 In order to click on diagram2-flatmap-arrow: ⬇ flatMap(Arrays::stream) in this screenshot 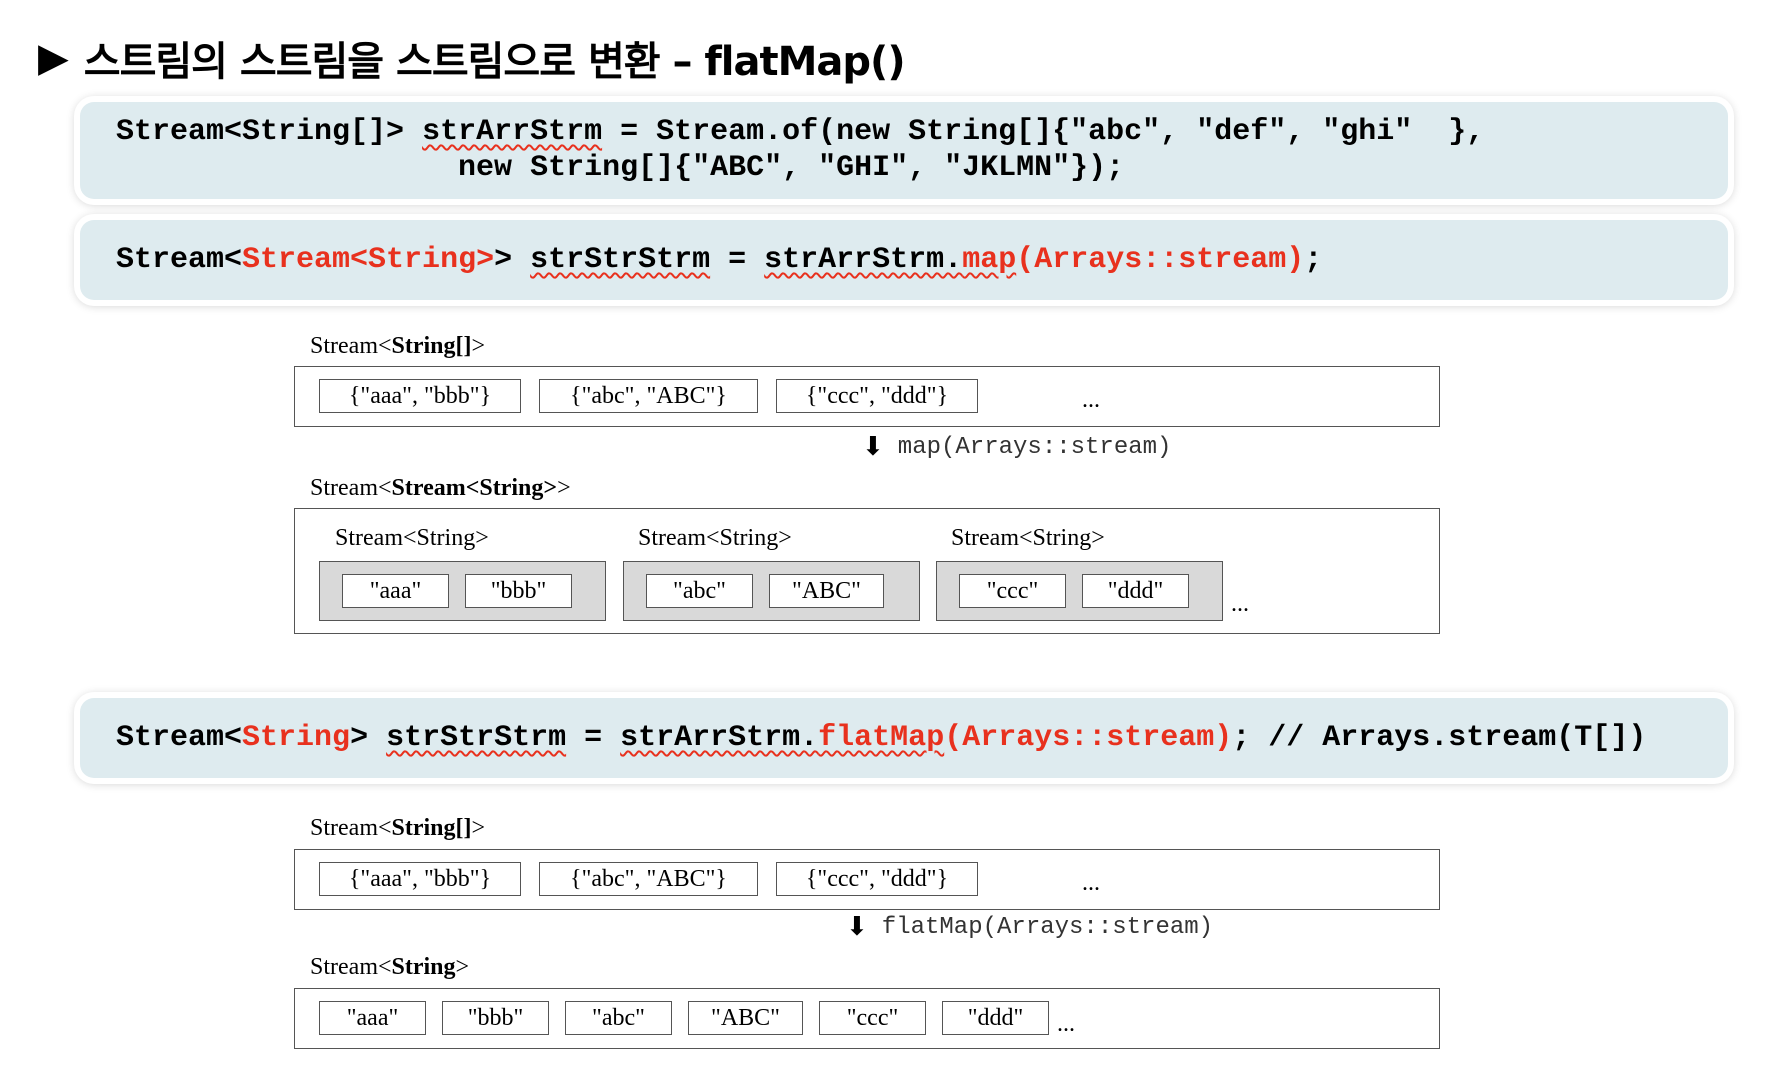, I will do `click(1029, 927)`.